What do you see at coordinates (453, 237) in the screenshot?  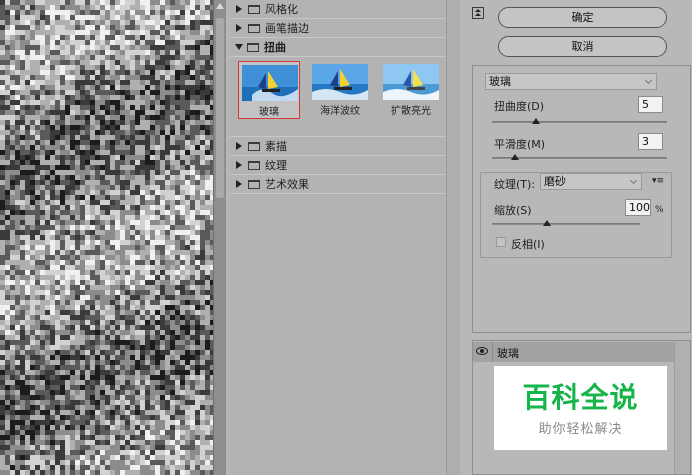 I see `gallery-scrollbar` at bounding box center [453, 237].